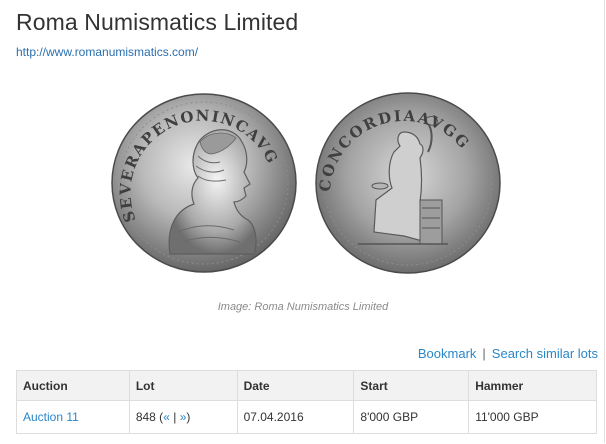 Image resolution: width=606 pixels, height=444 pixels. I want to click on next-lot-link: », so click(183, 417).